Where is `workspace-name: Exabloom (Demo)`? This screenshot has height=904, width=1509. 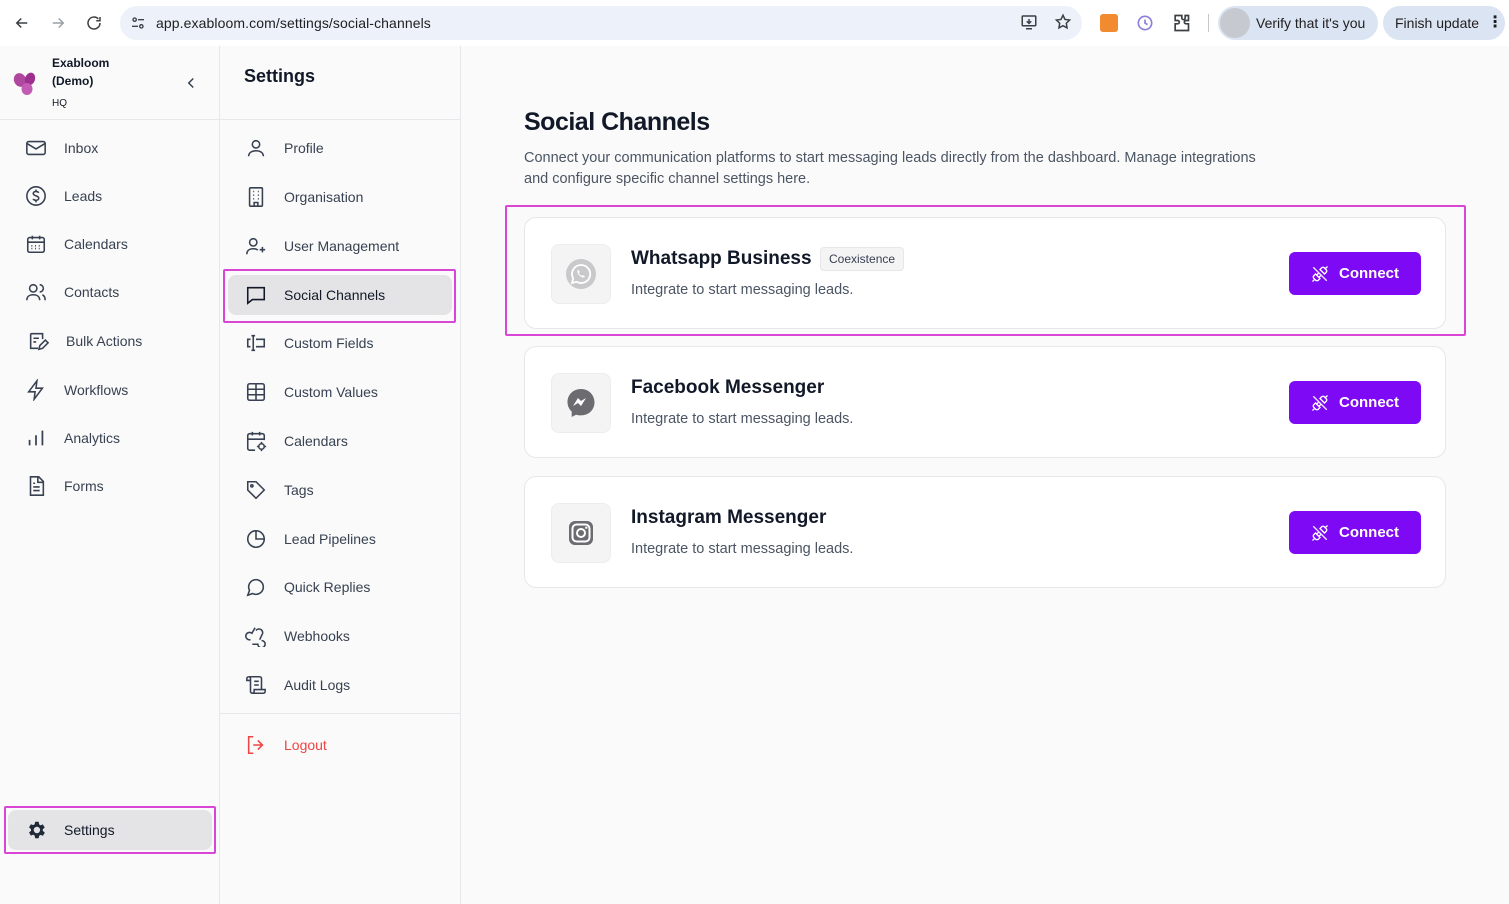
workspace-name: Exabloom (Demo) is located at coordinates (80, 72).